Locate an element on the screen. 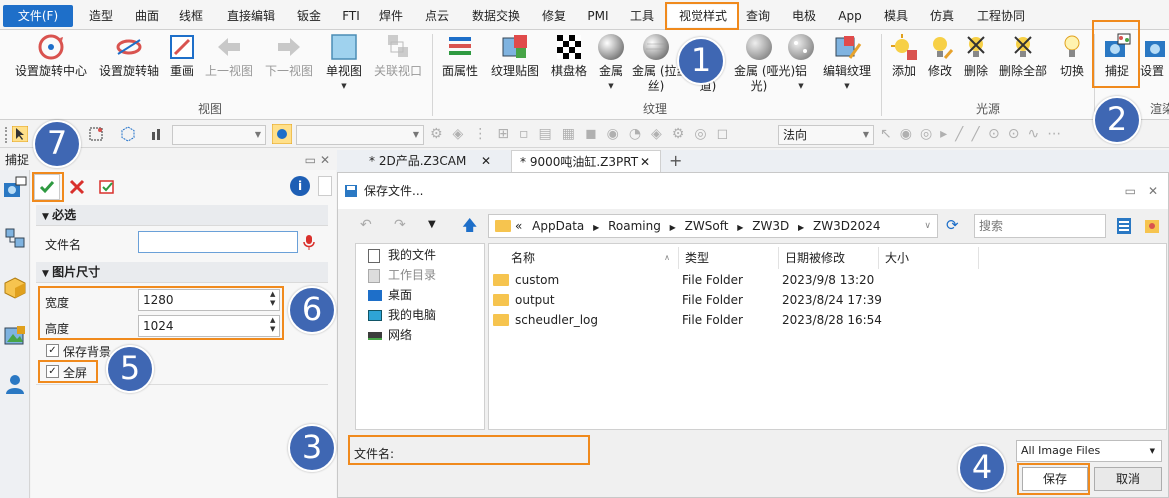  delete-light-button: 删除 is located at coordinates (976, 55).